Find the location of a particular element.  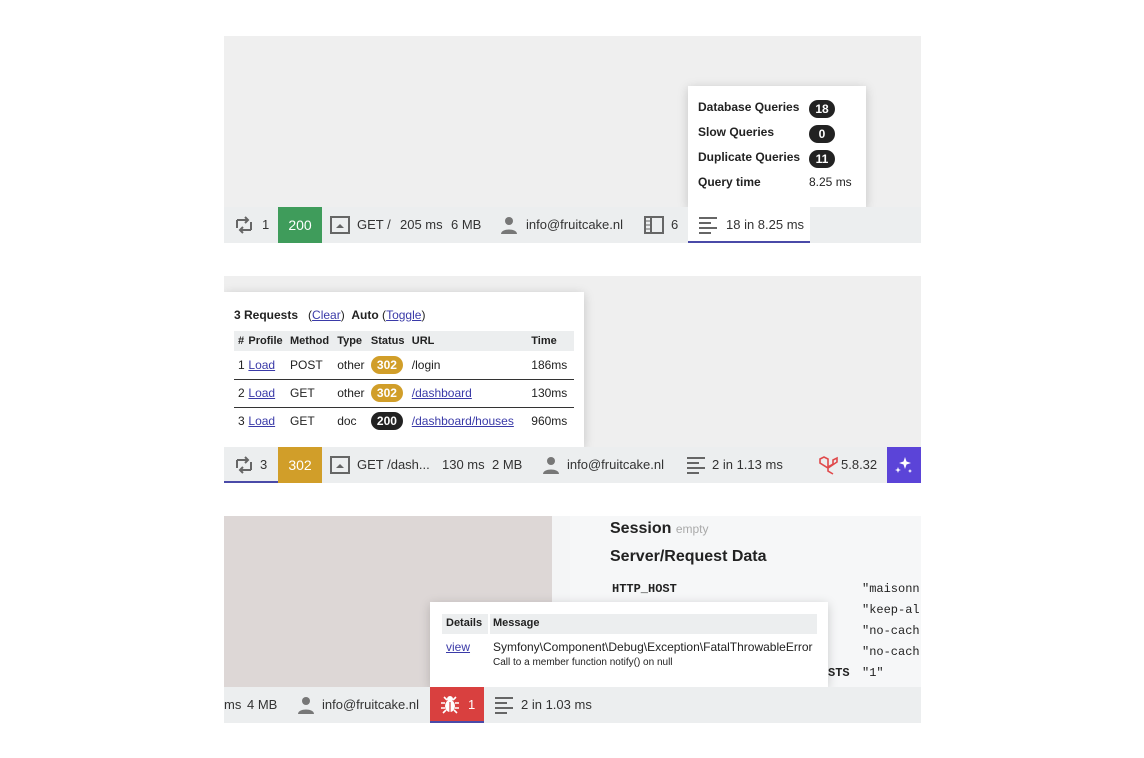

slow-queries-badge: 0 is located at coordinates (822, 134).